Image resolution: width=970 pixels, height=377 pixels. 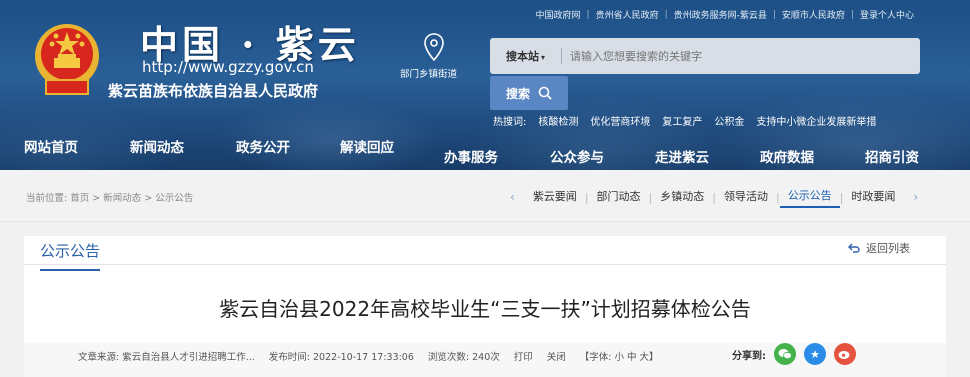 I want to click on qzone-icon: ★, so click(x=815, y=354).